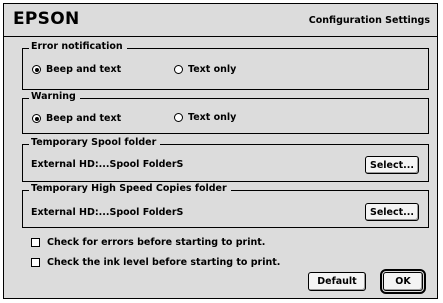 The width and height of the screenshot is (443, 303). Describe the element at coordinates (46, 19) in the screenshot. I see `brand-logo: EPSON` at that location.